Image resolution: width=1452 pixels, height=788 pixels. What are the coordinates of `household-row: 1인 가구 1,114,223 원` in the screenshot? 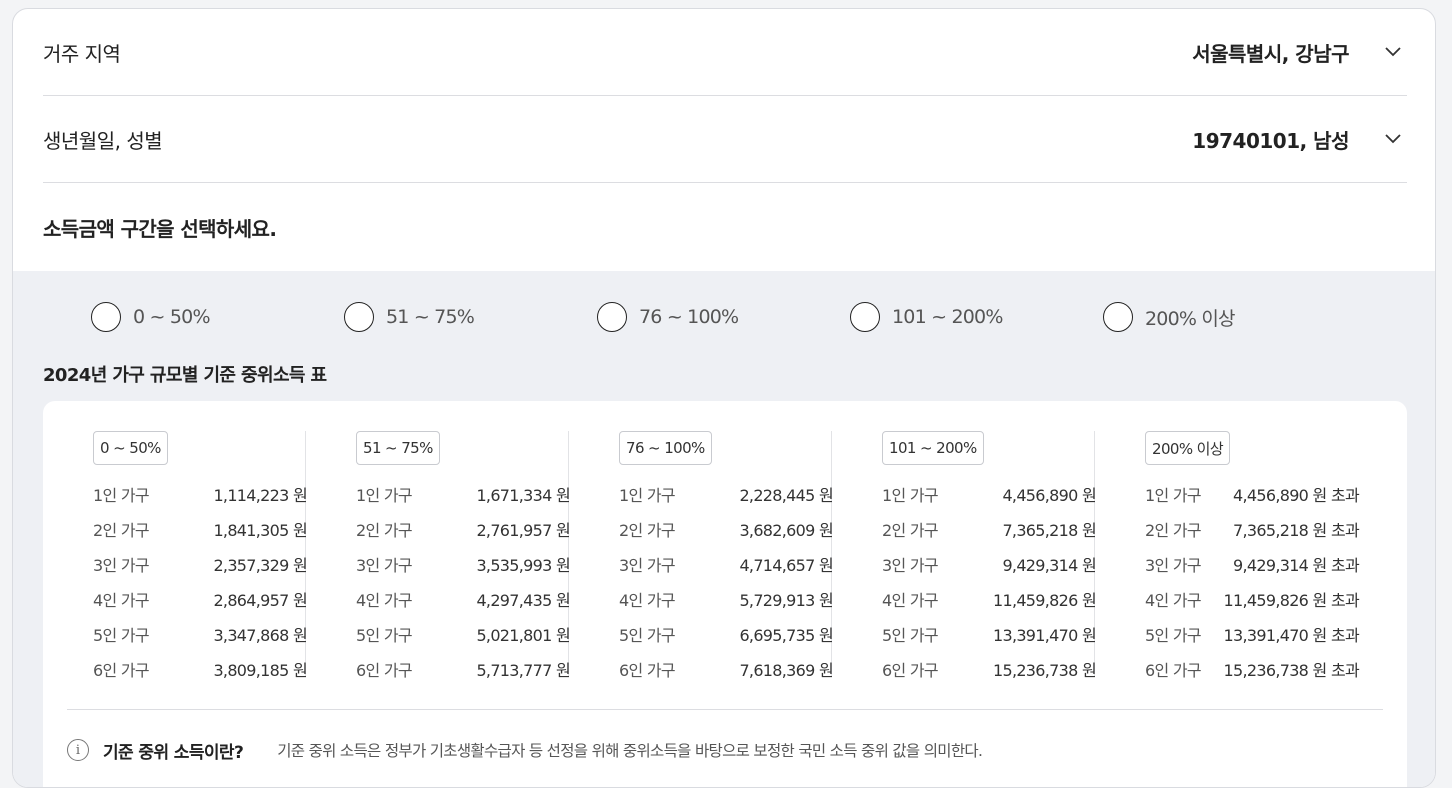 It's located at (200, 493).